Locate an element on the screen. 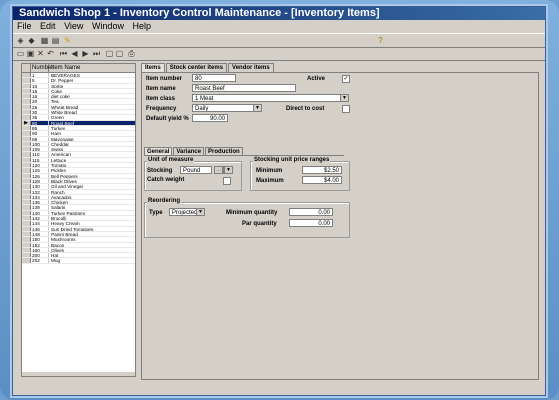 Image resolution: width=559 pixels, height=400 pixels. cell-number: 136 is located at coordinates (40, 202).